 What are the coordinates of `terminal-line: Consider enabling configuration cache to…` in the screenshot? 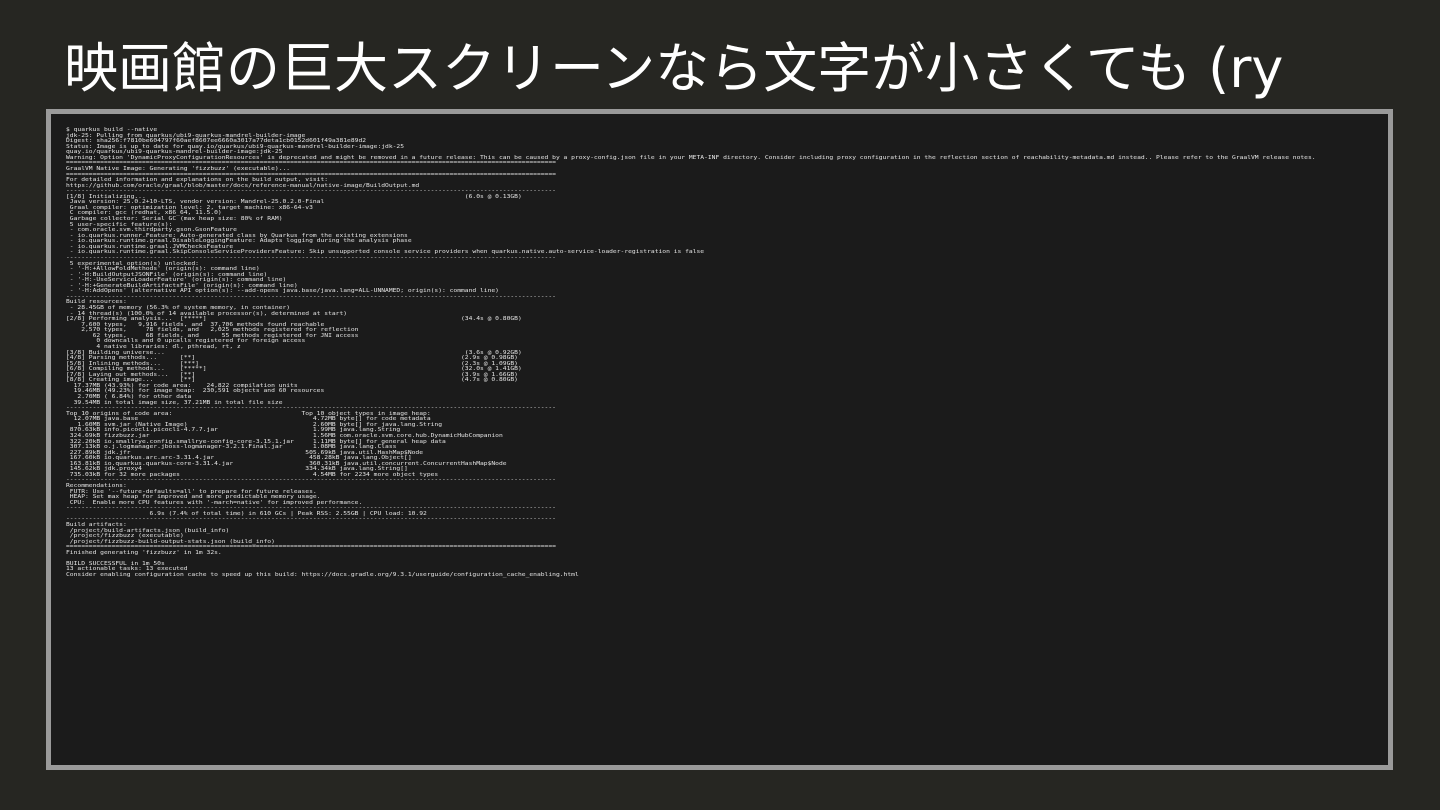 It's located at (322, 575).